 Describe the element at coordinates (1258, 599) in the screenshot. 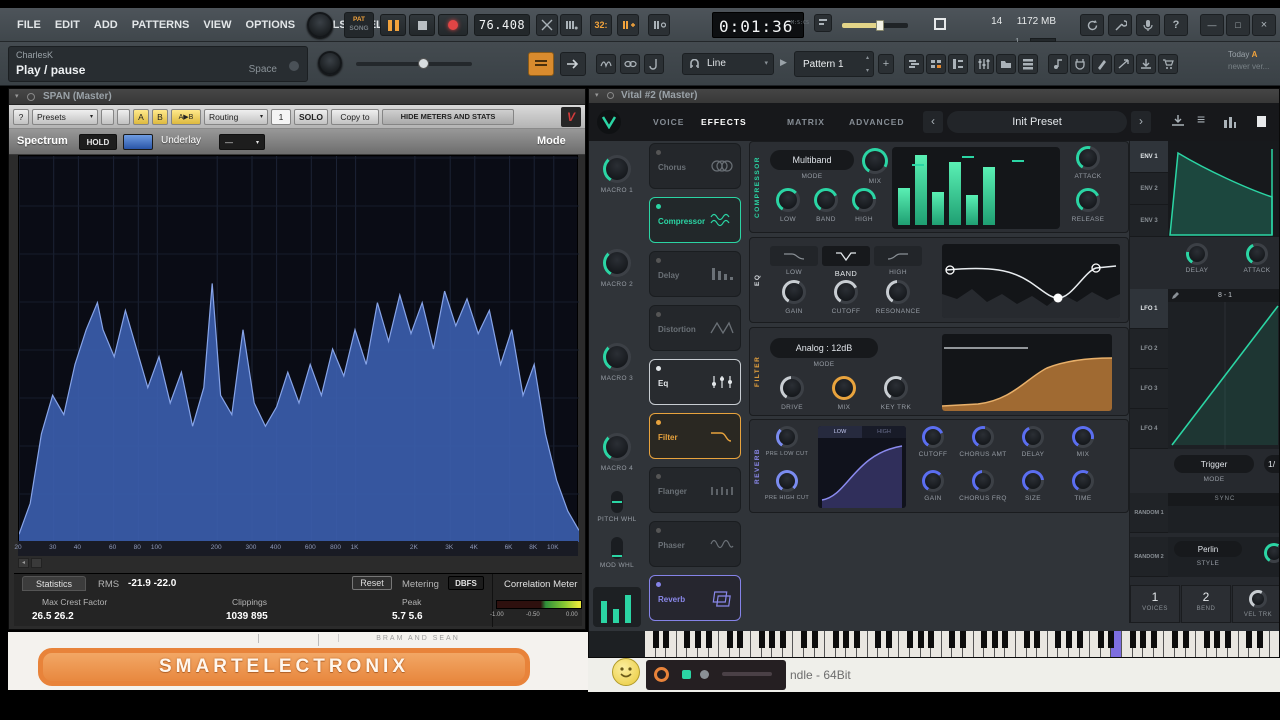

I see `veltrk-knob` at that location.